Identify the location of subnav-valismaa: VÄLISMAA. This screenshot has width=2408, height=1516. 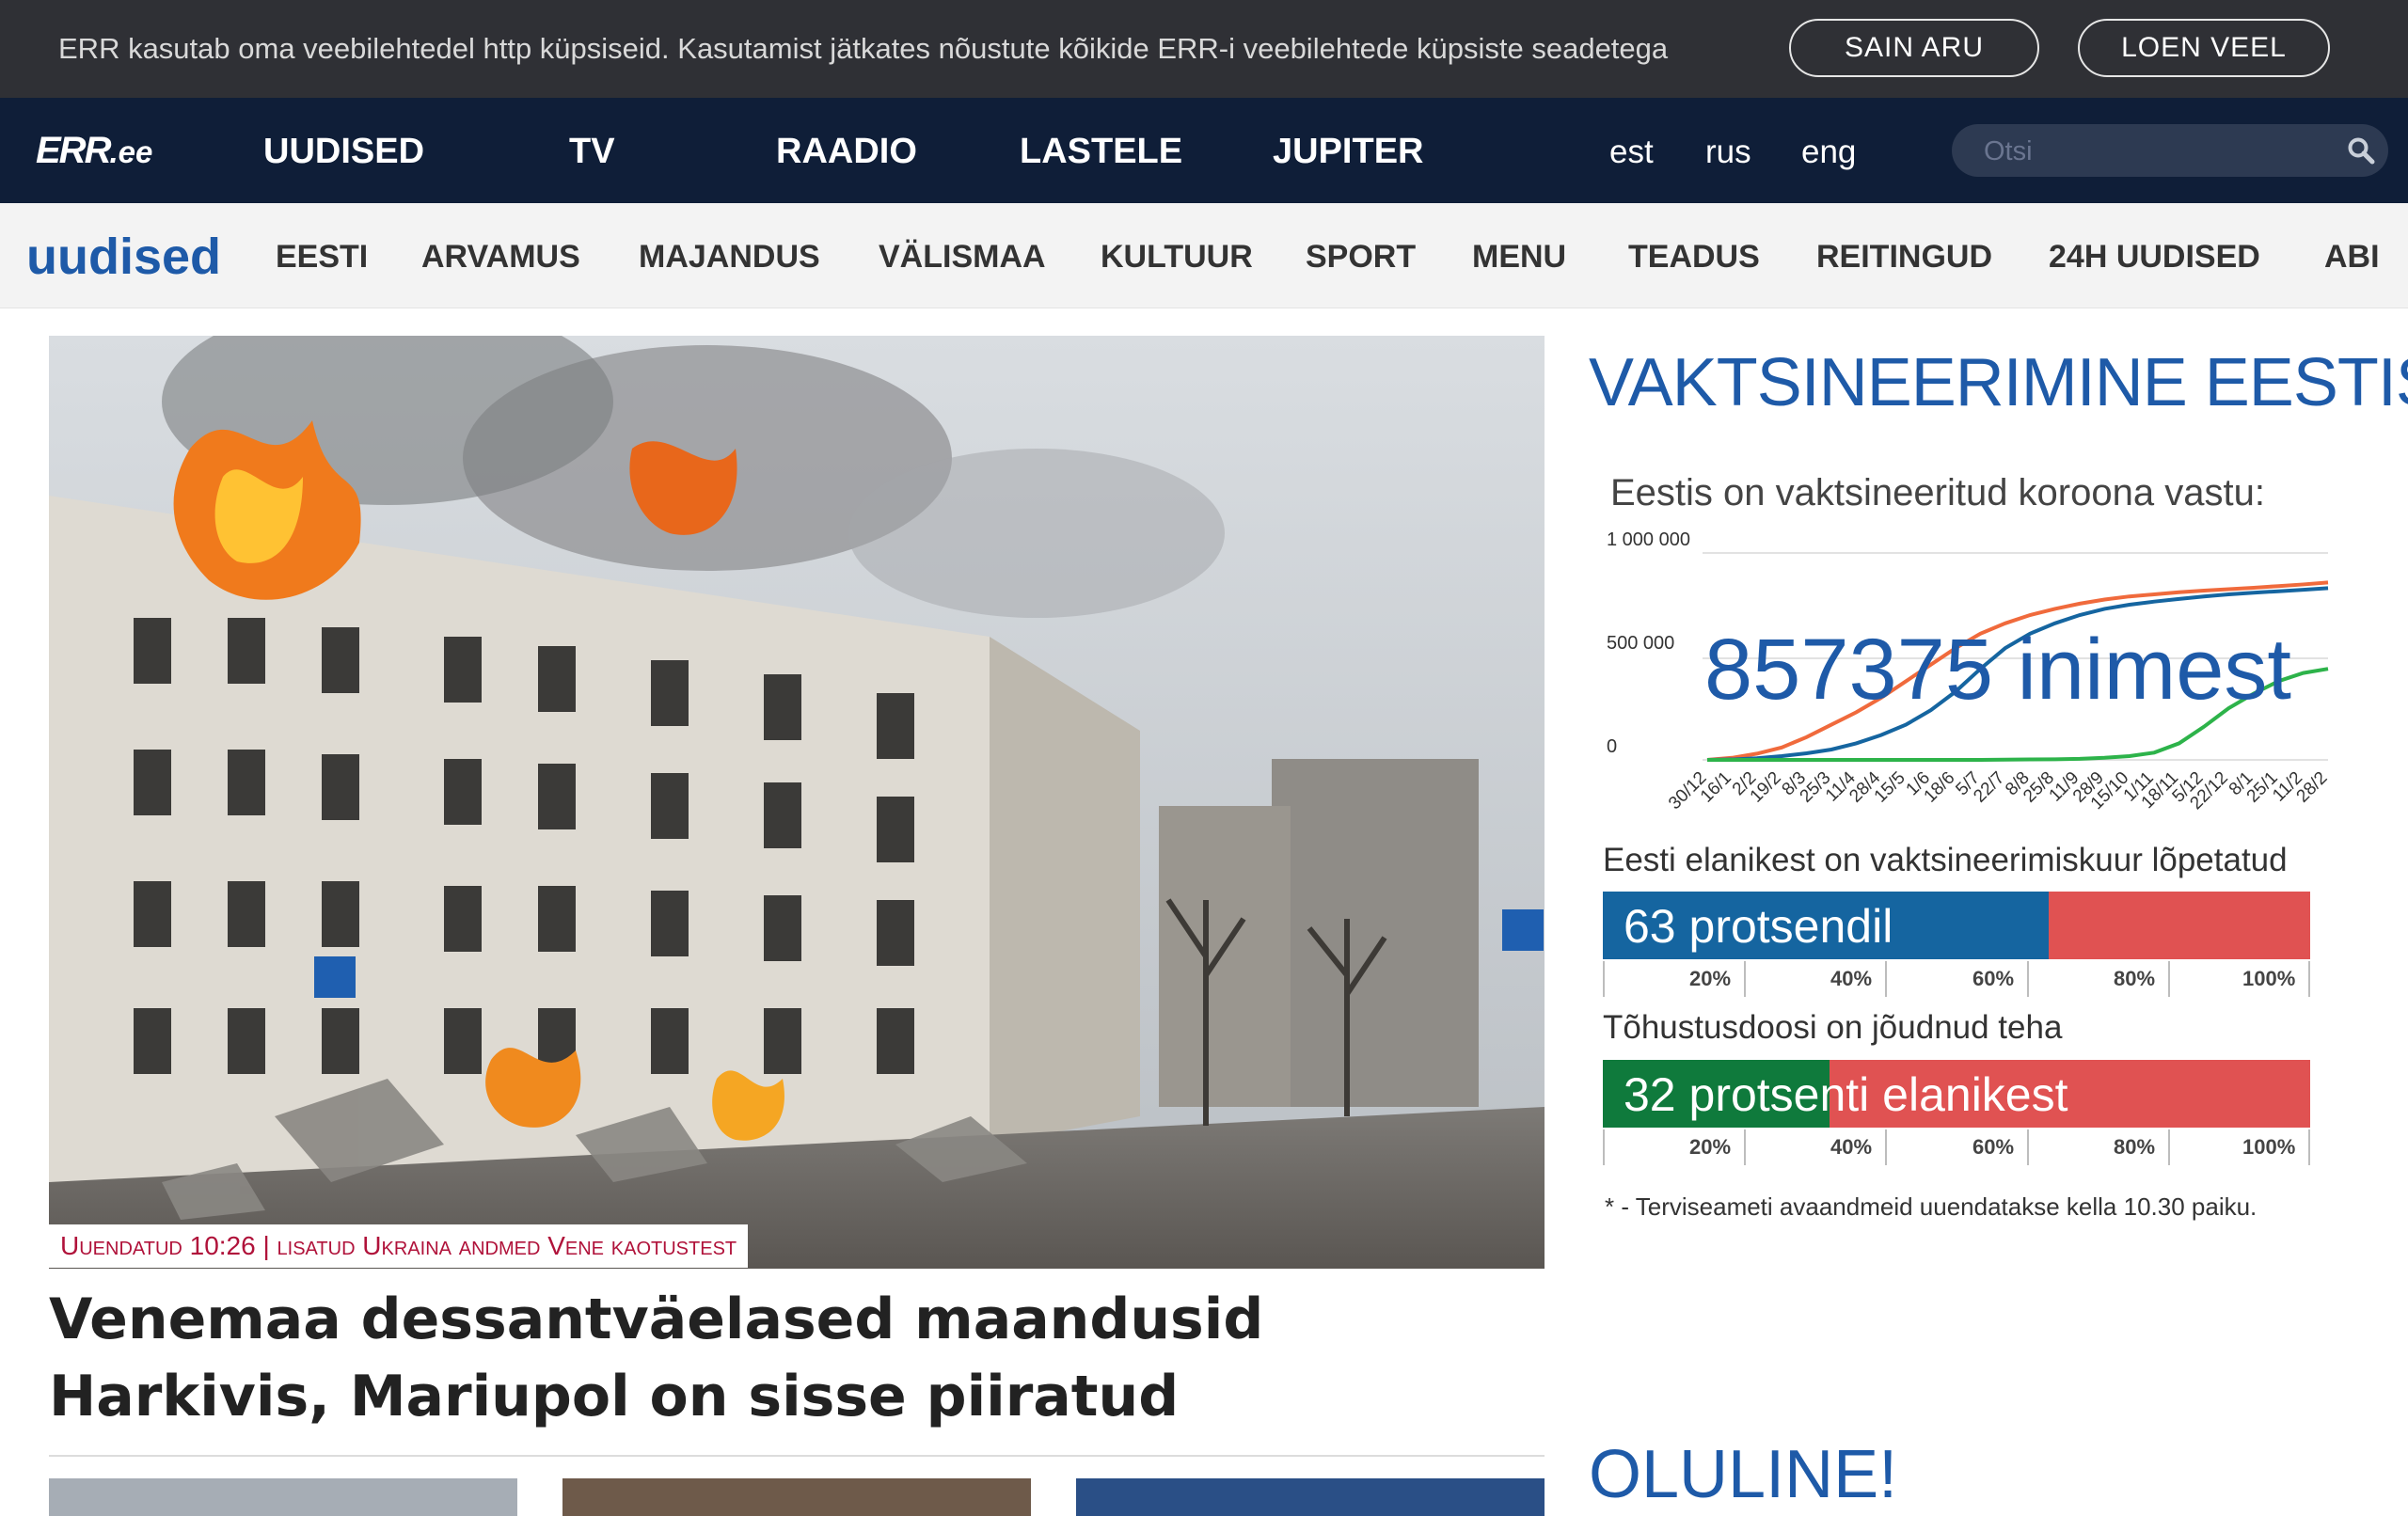
(963, 257).